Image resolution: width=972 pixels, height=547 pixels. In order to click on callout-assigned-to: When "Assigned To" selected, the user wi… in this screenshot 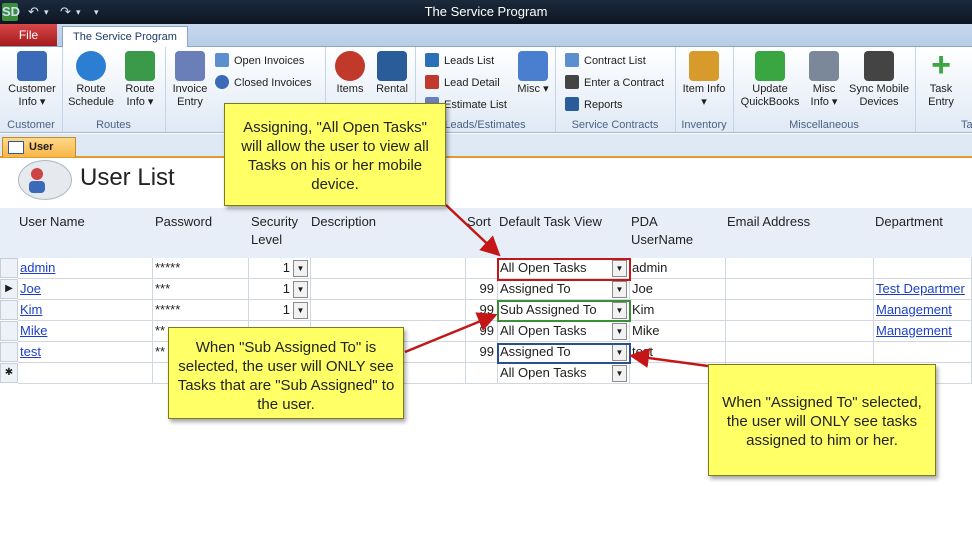, I will do `click(822, 420)`.